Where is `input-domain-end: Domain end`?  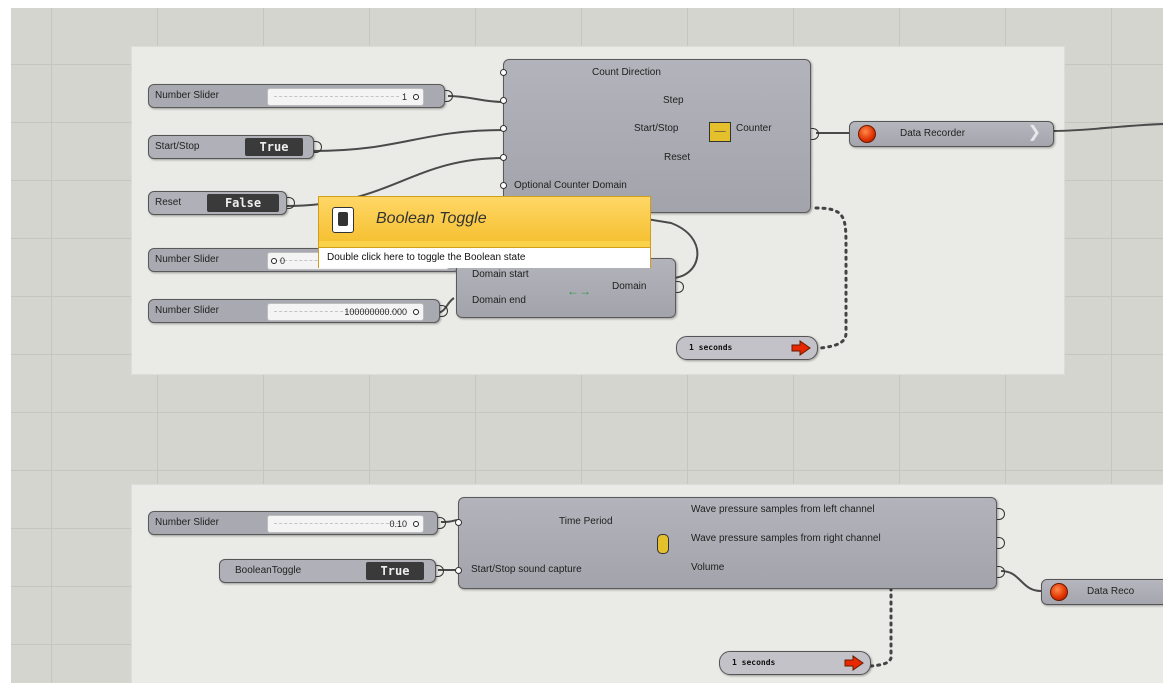
input-domain-end: Domain end is located at coordinates (499, 300).